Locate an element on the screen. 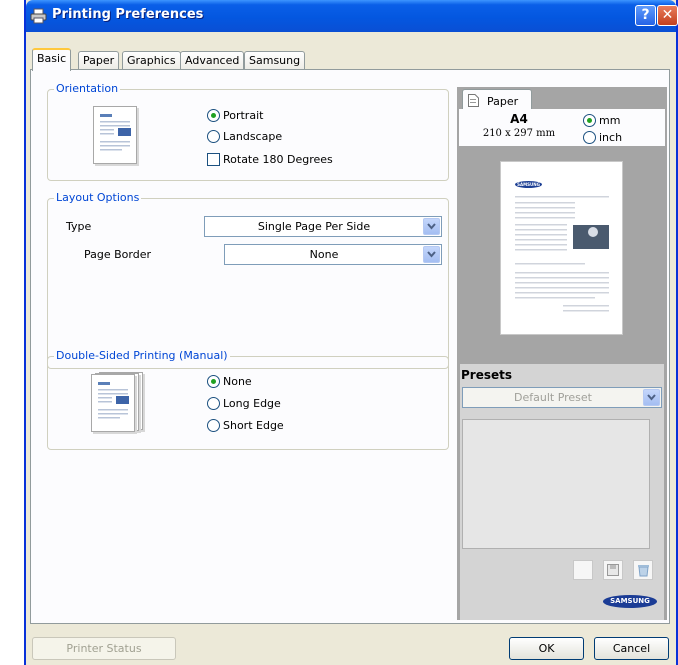 Image resolution: width=678 pixels, height=665 pixels. new-preset-button is located at coordinates (583, 570).